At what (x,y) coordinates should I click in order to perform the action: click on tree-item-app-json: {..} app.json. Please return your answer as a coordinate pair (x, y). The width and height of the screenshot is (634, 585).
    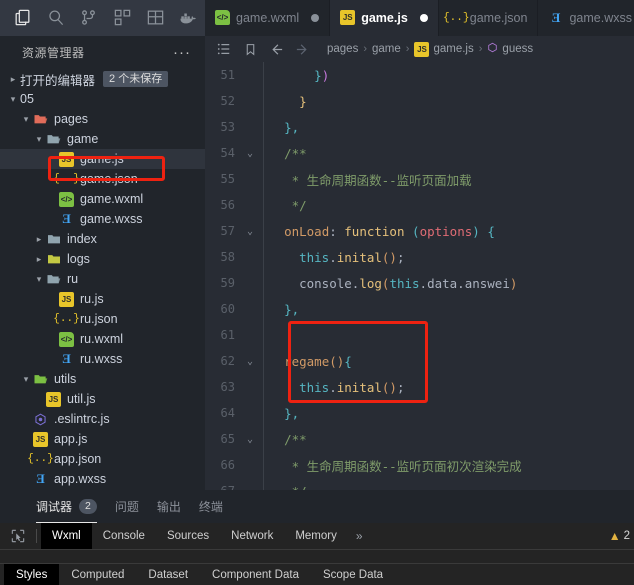
    Looking at the image, I should click on (102, 459).